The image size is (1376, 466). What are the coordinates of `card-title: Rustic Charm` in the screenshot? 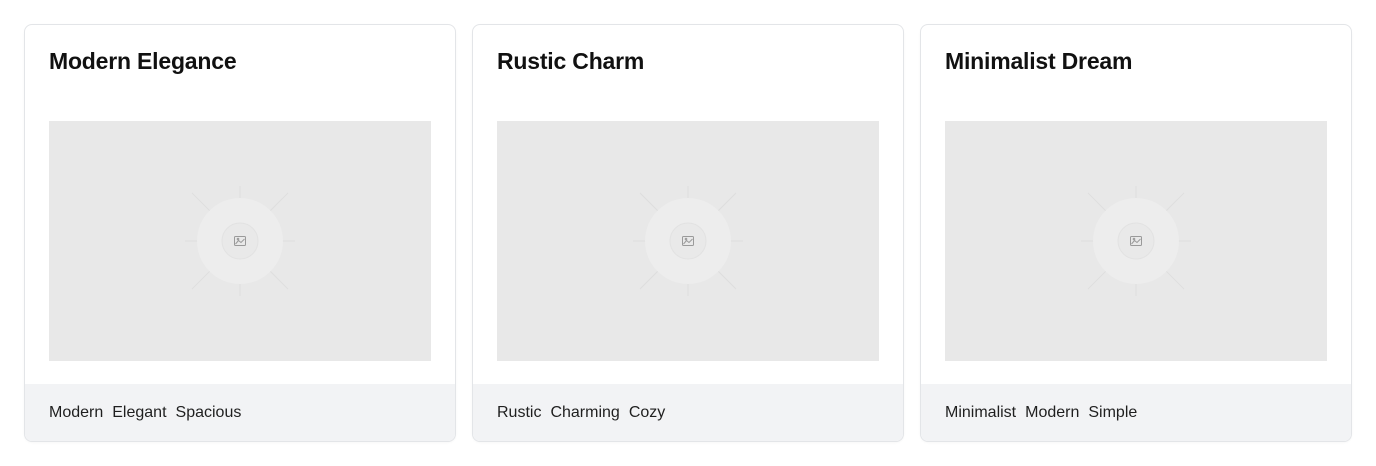 It's located at (571, 61).